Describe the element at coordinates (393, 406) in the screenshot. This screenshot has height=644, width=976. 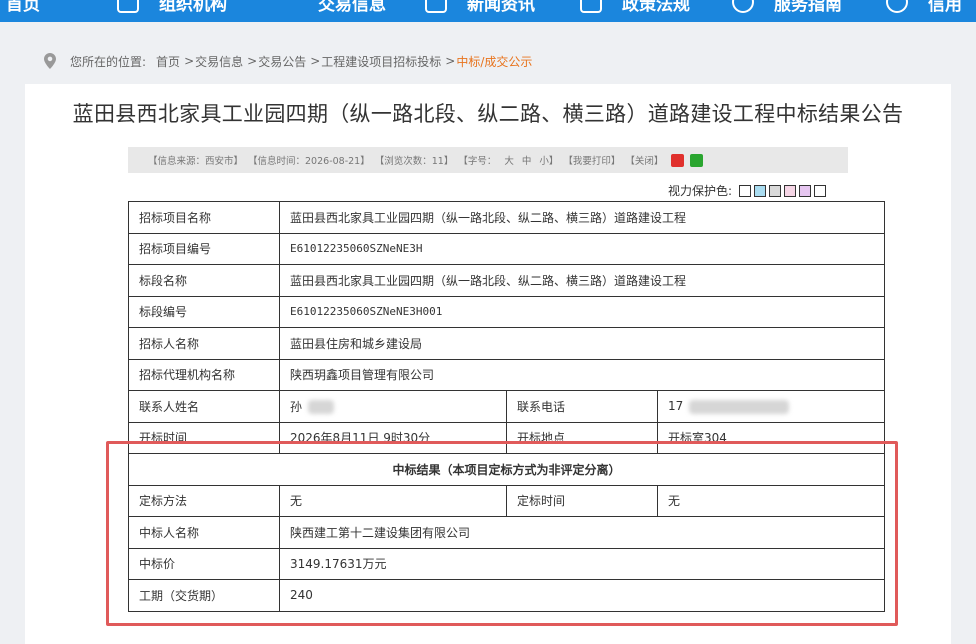
I see `contact-cell: 孙` at that location.